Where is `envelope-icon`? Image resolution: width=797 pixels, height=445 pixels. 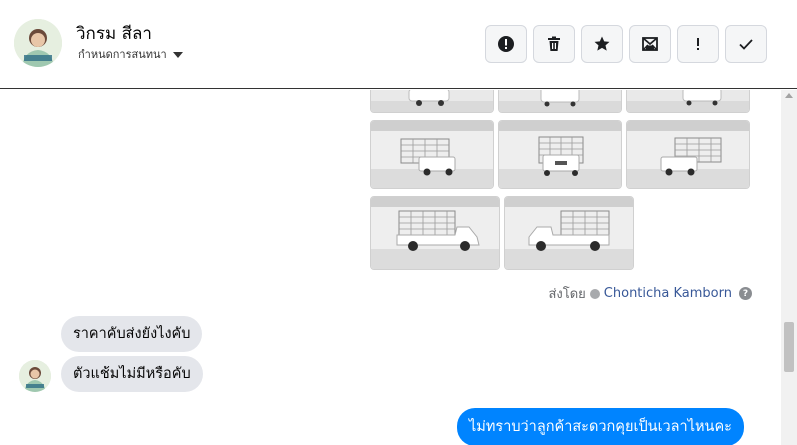 envelope-icon is located at coordinates (650, 44).